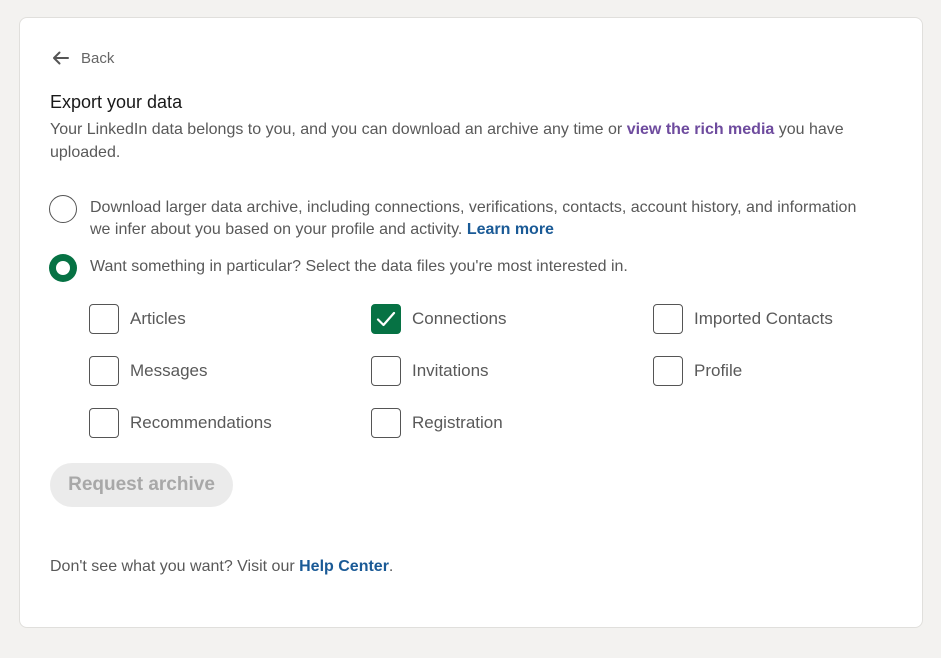 The height and width of the screenshot is (658, 941). What do you see at coordinates (450, 370) in the screenshot?
I see `file-label: Invitations` at bounding box center [450, 370].